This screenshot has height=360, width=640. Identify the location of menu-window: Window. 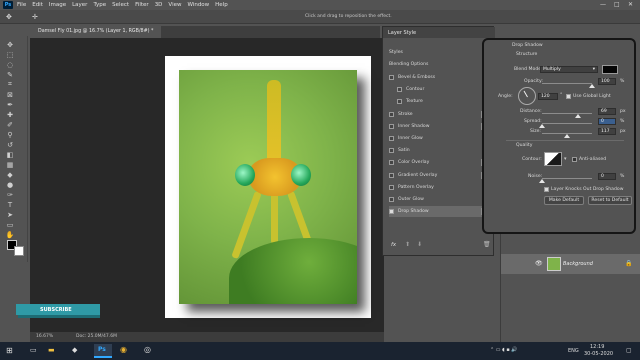
(198, 5).